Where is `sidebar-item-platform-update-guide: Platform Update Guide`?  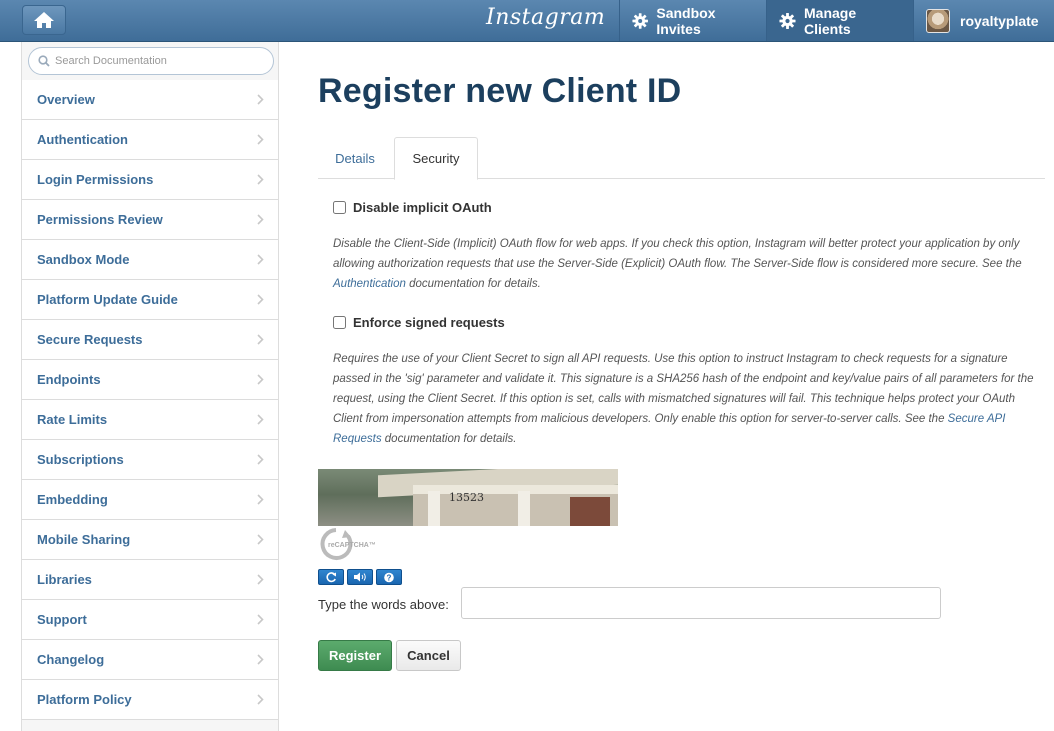 sidebar-item-platform-update-guide: Platform Update Guide is located at coordinates (150, 300).